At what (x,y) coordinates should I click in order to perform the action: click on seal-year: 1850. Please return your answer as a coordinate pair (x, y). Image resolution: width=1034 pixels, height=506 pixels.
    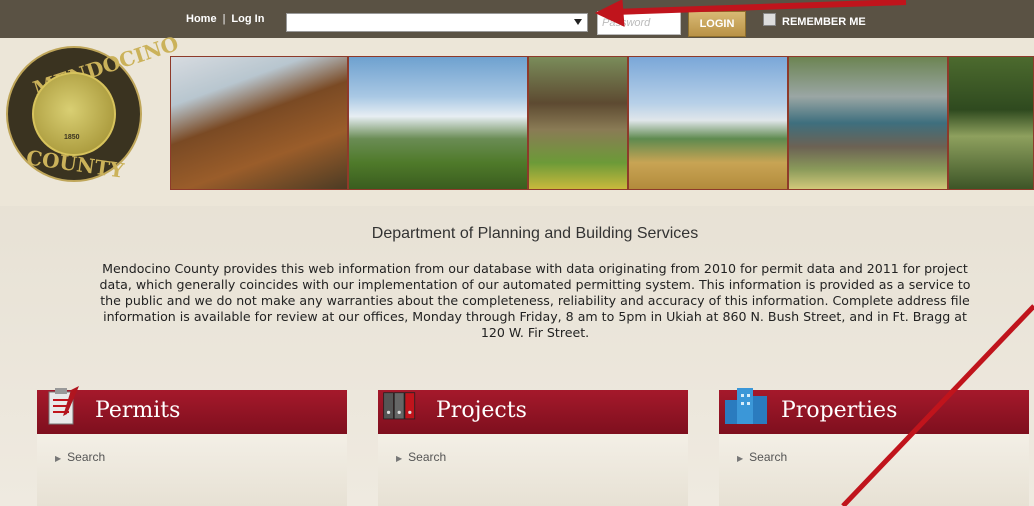
    Looking at the image, I should click on (72, 137).